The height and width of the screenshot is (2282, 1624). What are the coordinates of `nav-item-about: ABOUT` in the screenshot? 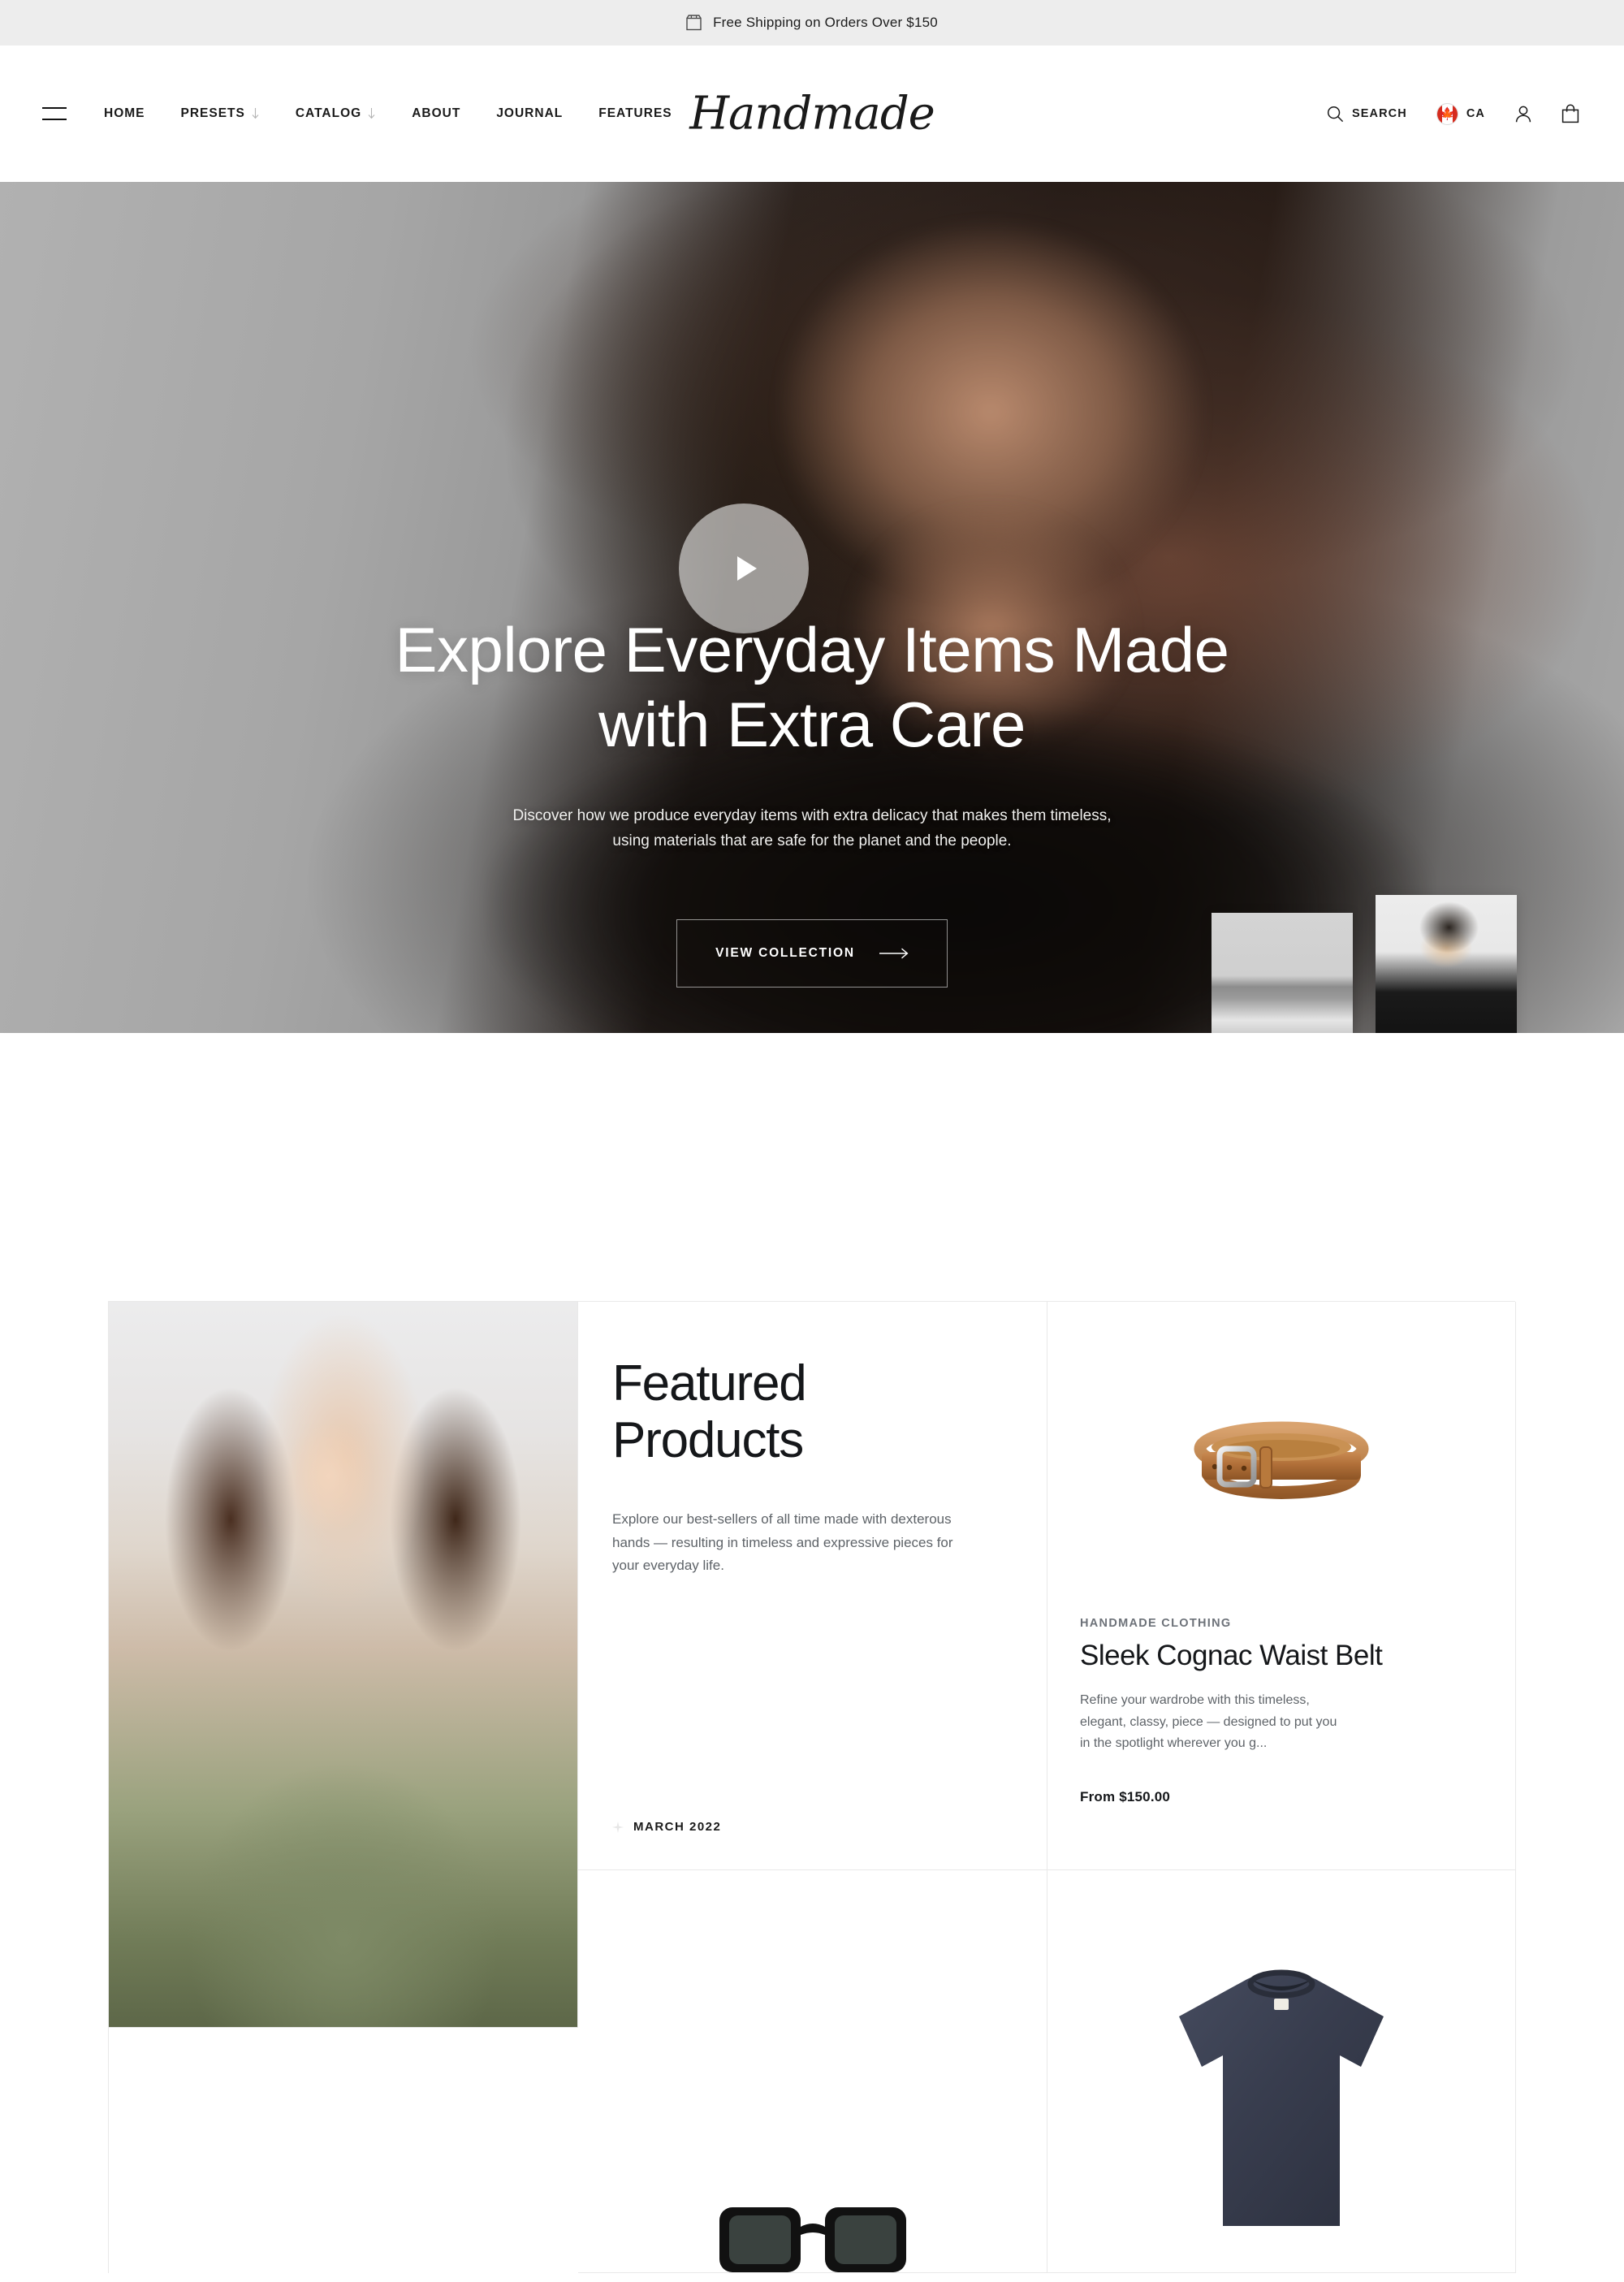 It's located at (436, 113).